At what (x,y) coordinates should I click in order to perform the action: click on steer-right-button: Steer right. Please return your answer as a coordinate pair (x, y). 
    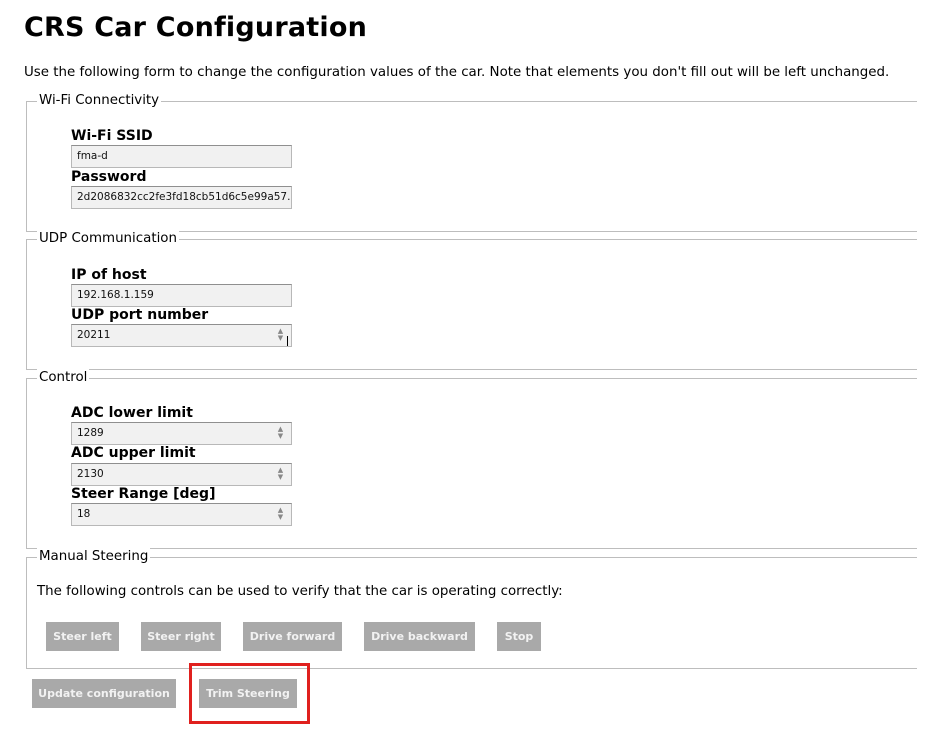
    Looking at the image, I should click on (181, 636).